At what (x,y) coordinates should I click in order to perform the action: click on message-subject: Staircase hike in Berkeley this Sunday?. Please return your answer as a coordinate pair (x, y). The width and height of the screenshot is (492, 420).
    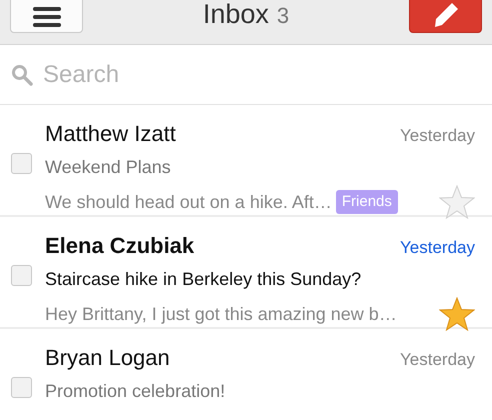
    Looking at the image, I should click on (203, 279).